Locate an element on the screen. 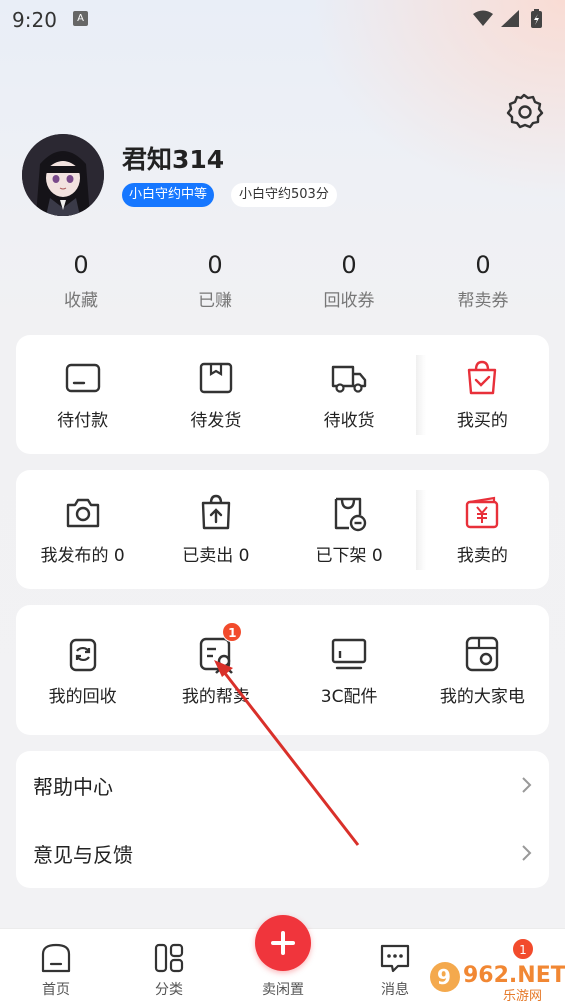 The width and height of the screenshot is (565, 1004). message-icon is located at coordinates (395, 958).